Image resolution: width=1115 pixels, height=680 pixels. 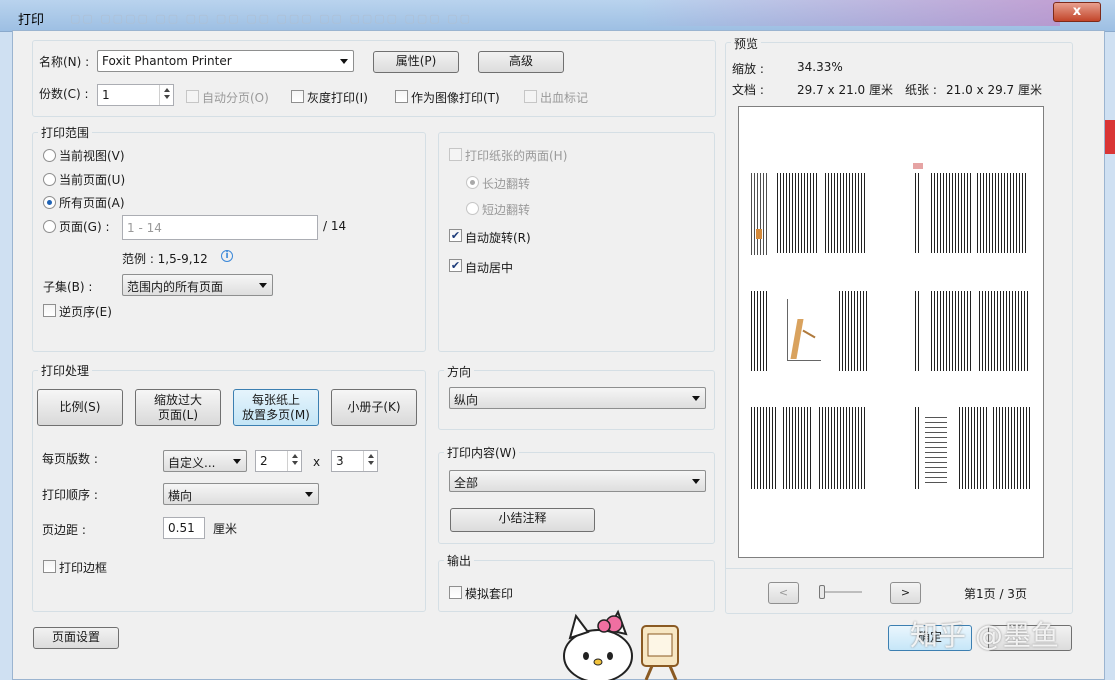 What do you see at coordinates (106, 95) in the screenshot?
I see `copies-value: 1` at bounding box center [106, 95].